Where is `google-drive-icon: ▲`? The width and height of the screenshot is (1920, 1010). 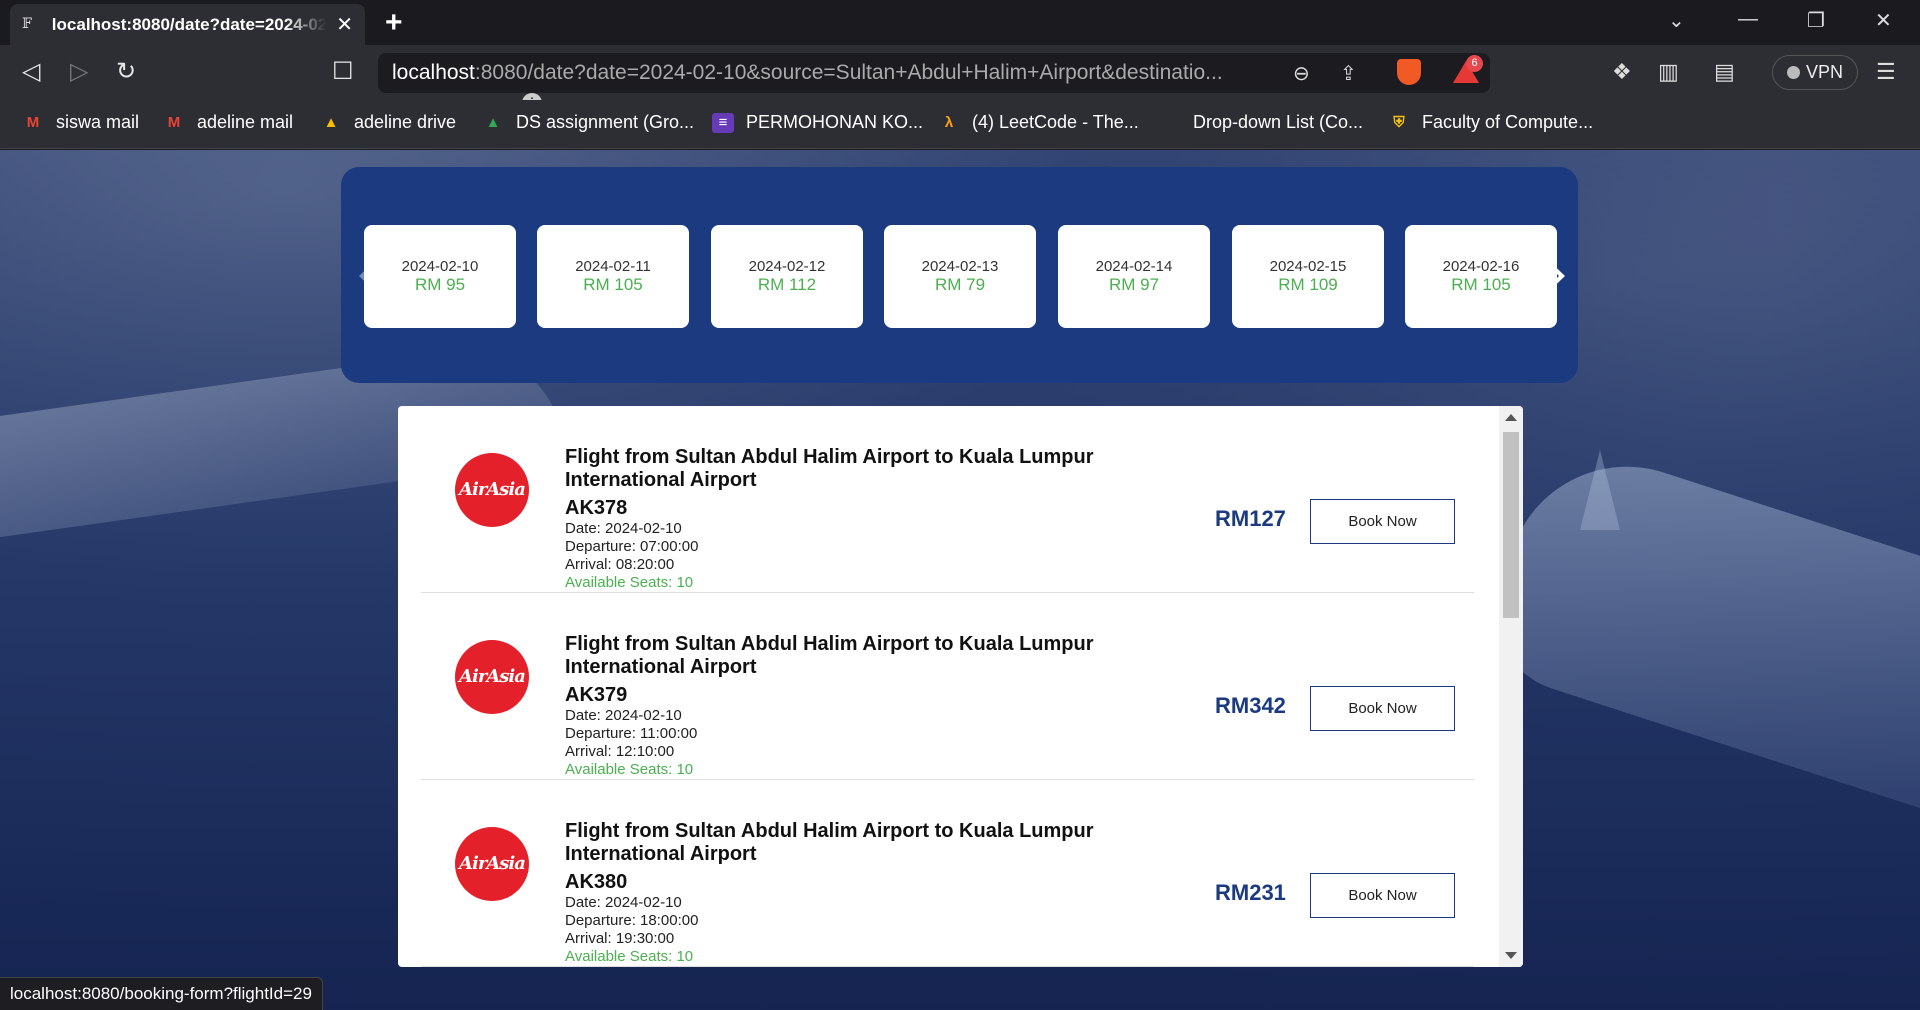
google-drive-icon: ▲ is located at coordinates (331, 122).